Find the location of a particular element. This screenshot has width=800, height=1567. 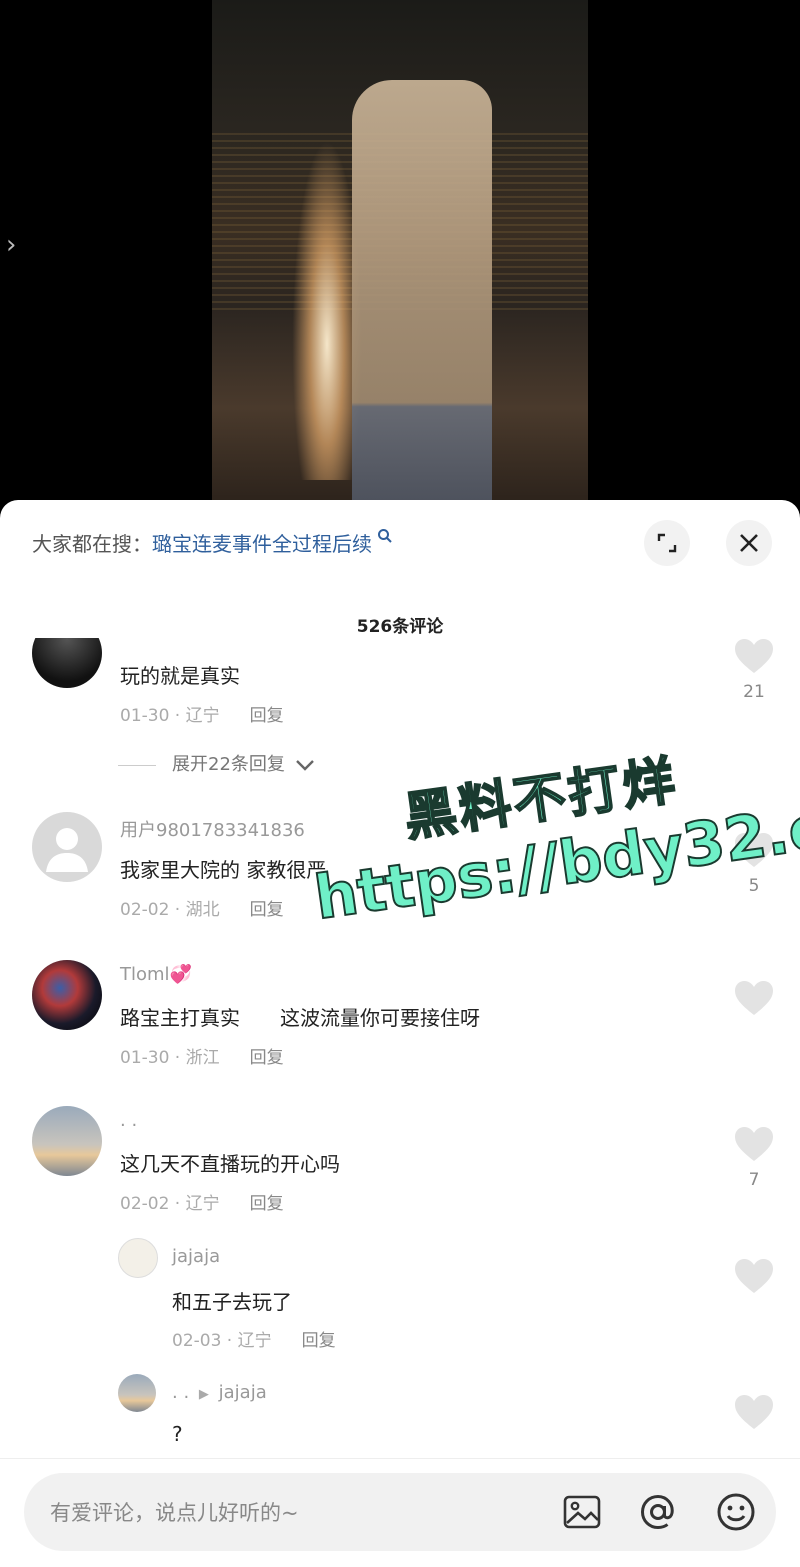

video-figure is located at coordinates (422, 295).